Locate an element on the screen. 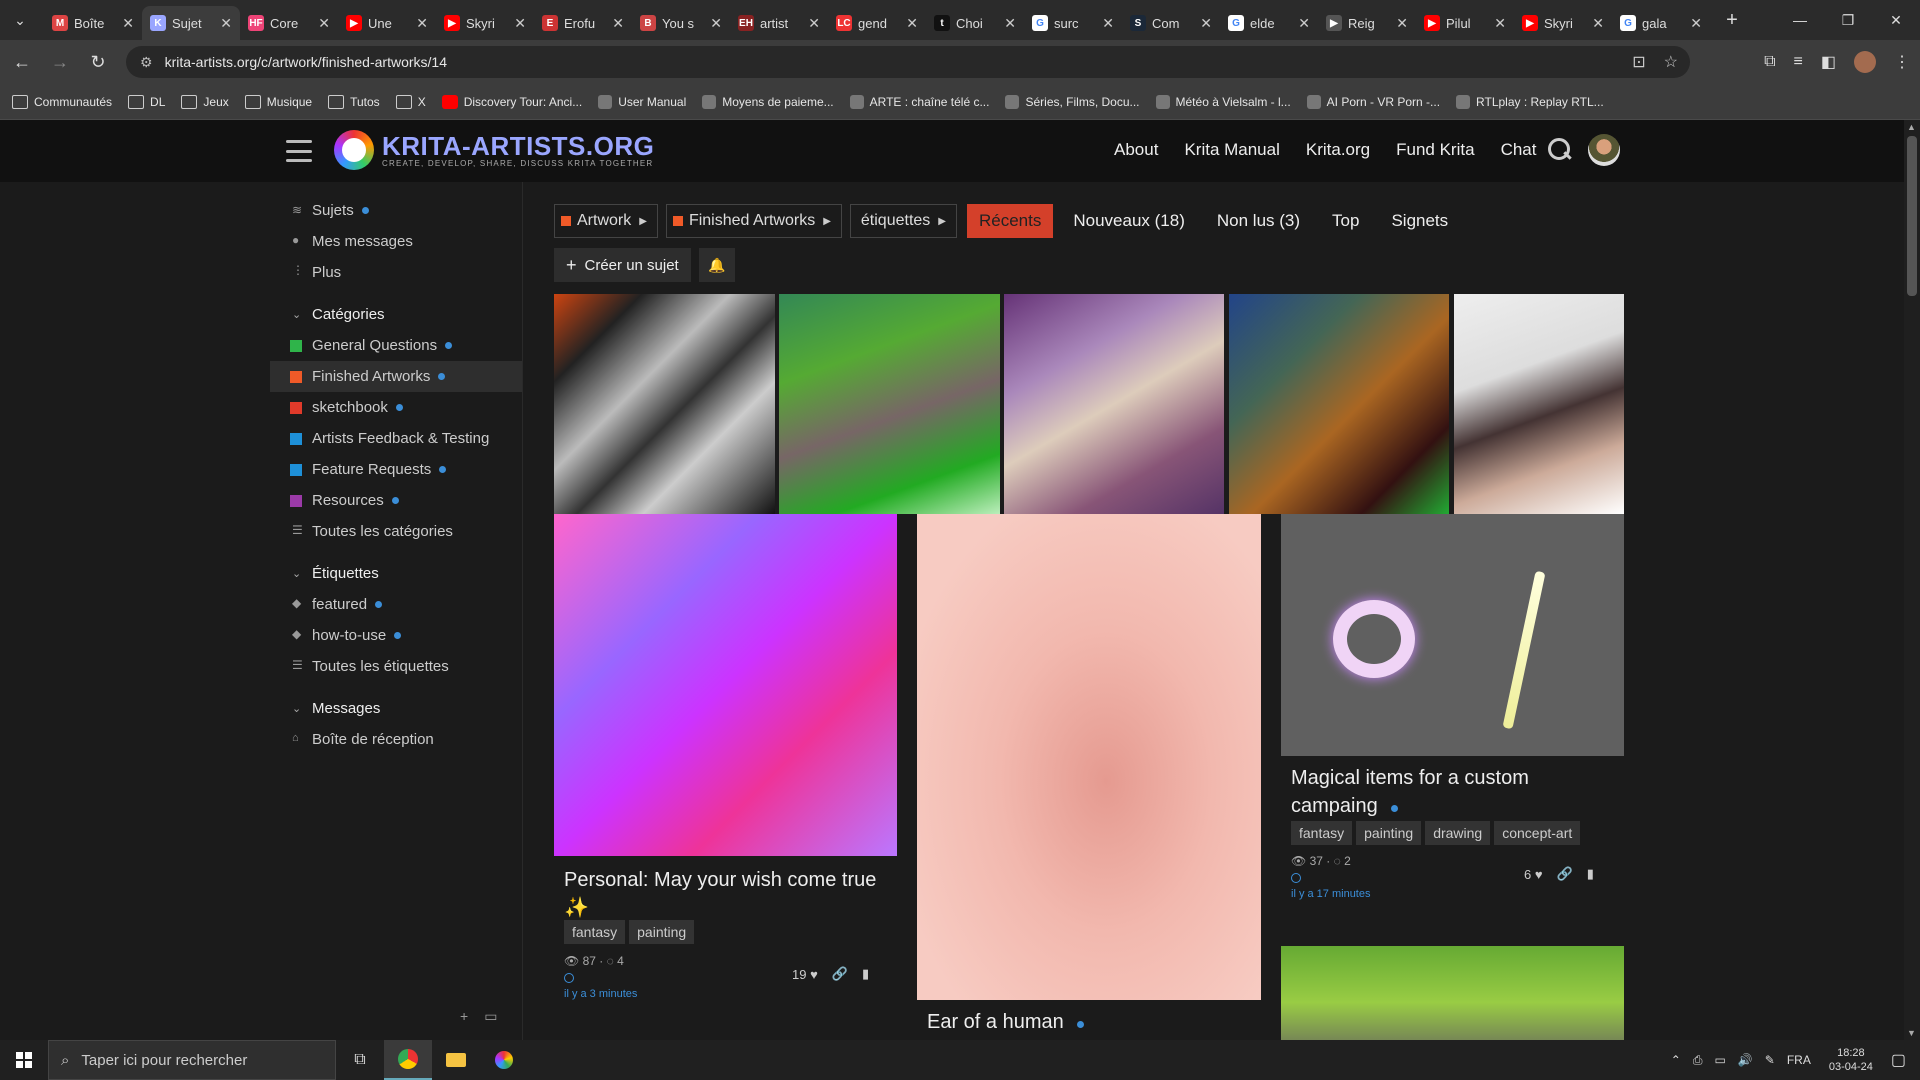 The width and height of the screenshot is (1920, 1080). sidebar-tag-item: ◆ featured is located at coordinates (396, 604).